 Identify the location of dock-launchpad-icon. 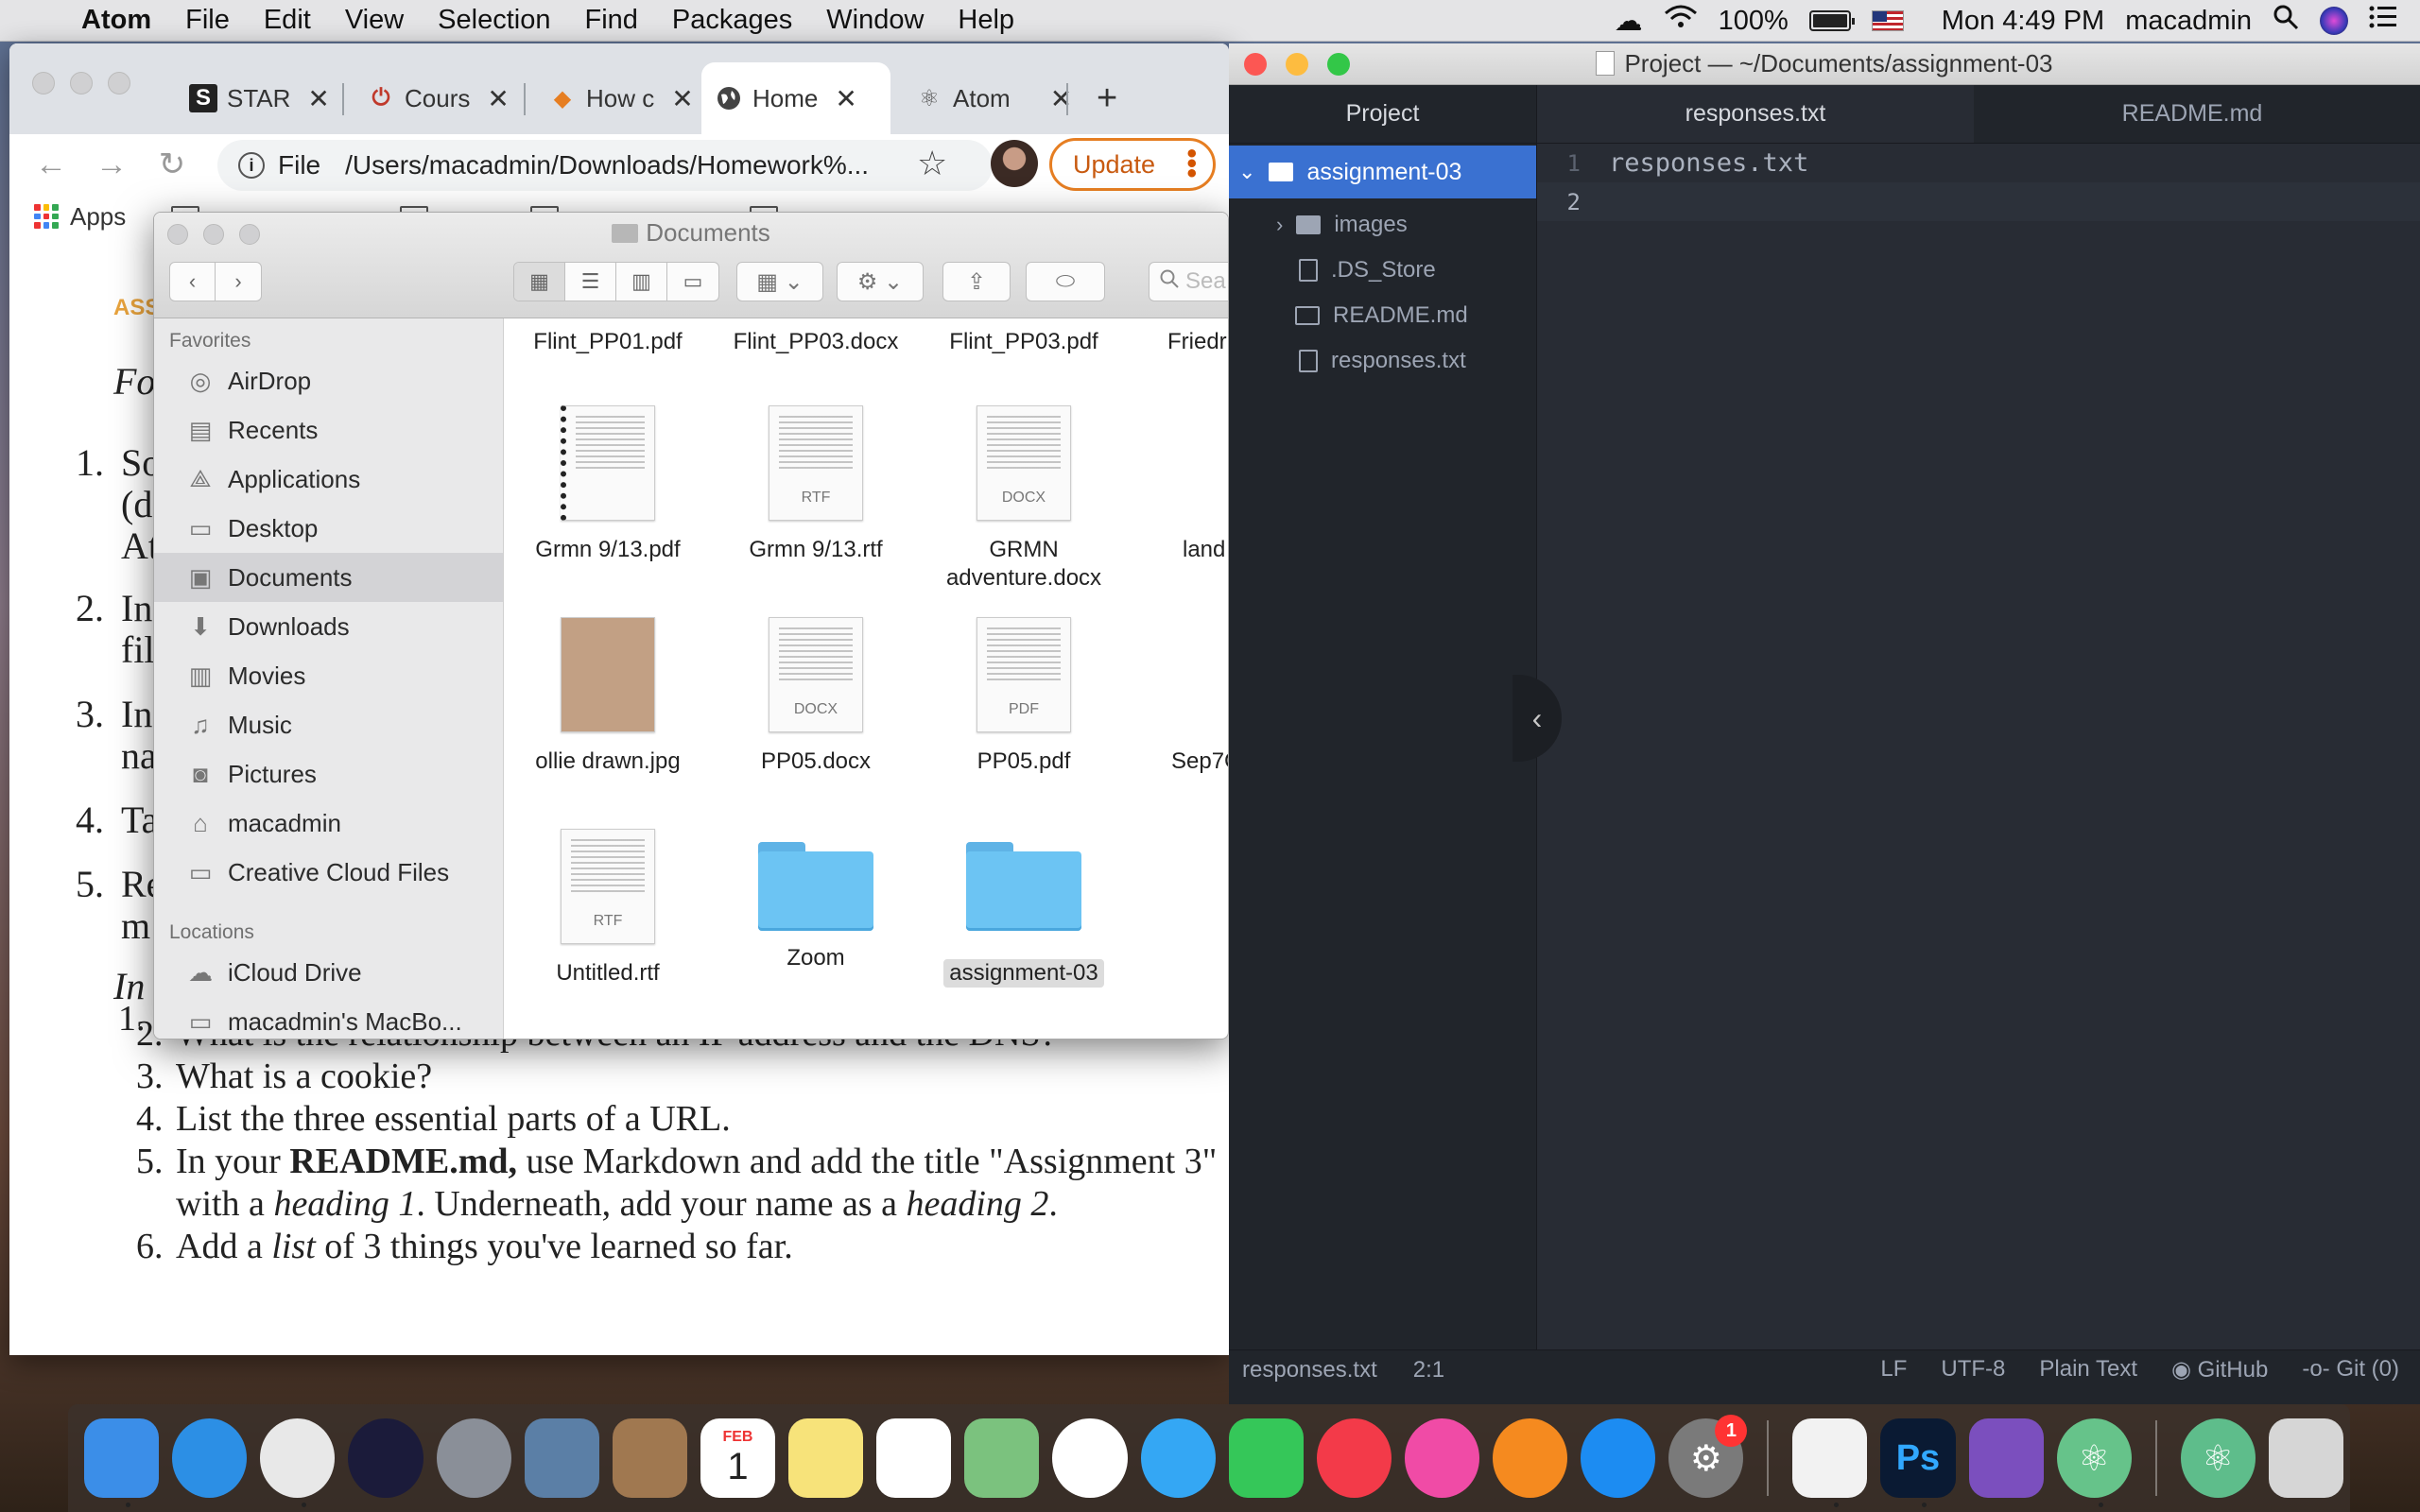
(473, 1458).